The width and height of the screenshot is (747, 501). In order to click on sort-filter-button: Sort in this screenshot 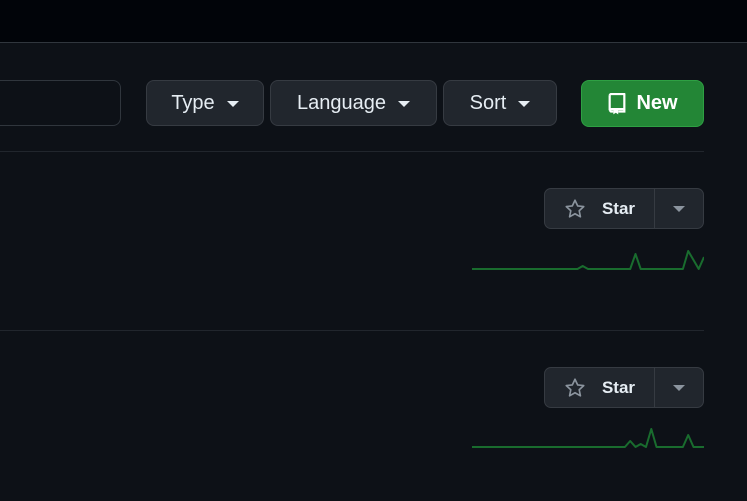, I will do `click(500, 103)`.